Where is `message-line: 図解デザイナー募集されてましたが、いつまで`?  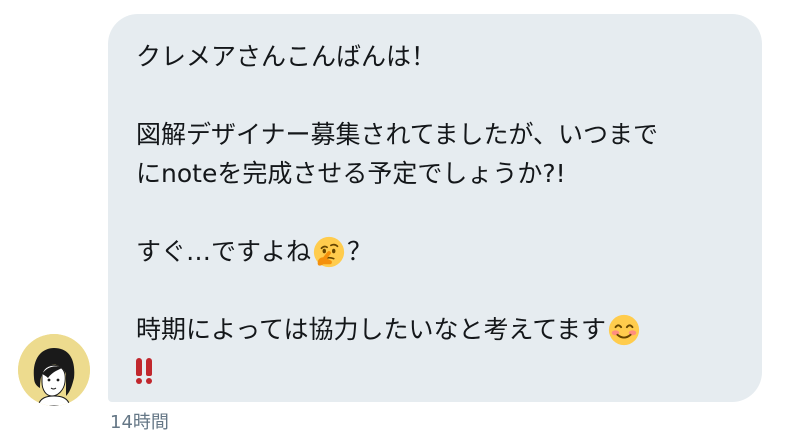
message-line: 図解デザイナー募集されてましたが、いつまで is located at coordinates (435, 135).